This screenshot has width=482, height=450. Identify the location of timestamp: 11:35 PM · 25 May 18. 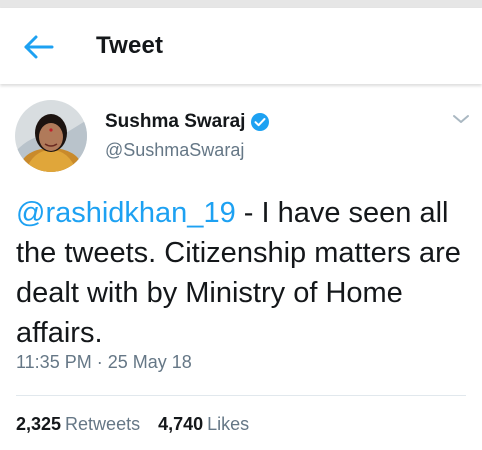
(104, 362).